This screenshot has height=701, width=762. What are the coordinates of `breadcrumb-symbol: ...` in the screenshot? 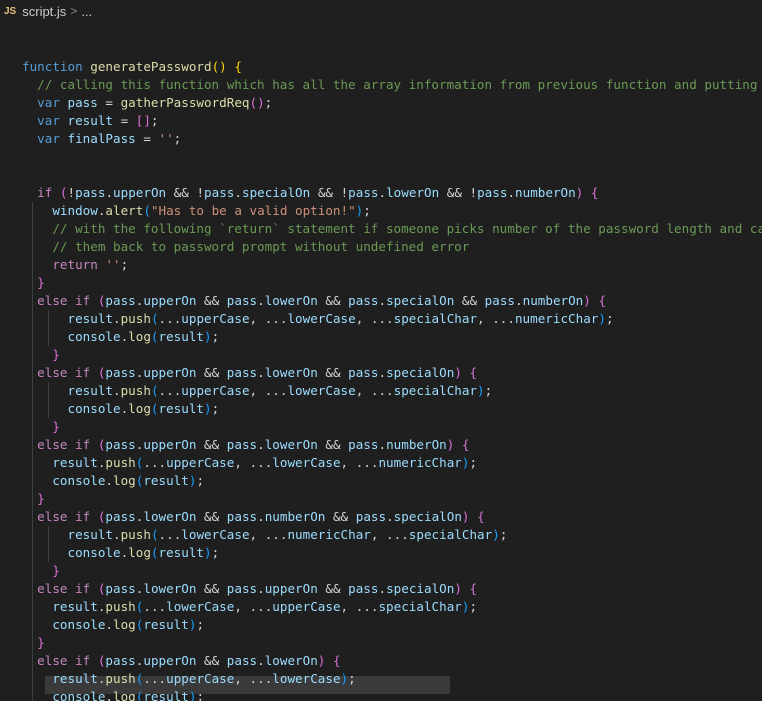 It's located at (86, 11).